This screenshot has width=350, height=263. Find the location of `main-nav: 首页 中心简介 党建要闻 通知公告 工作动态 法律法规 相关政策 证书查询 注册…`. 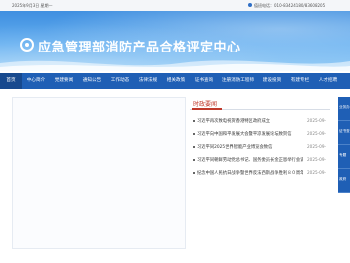

main-nav: 首页 中心简介 党建要闻 通知公告 工作动态 法律法规 相关政策 证书查询 注册… is located at coordinates (175, 81).